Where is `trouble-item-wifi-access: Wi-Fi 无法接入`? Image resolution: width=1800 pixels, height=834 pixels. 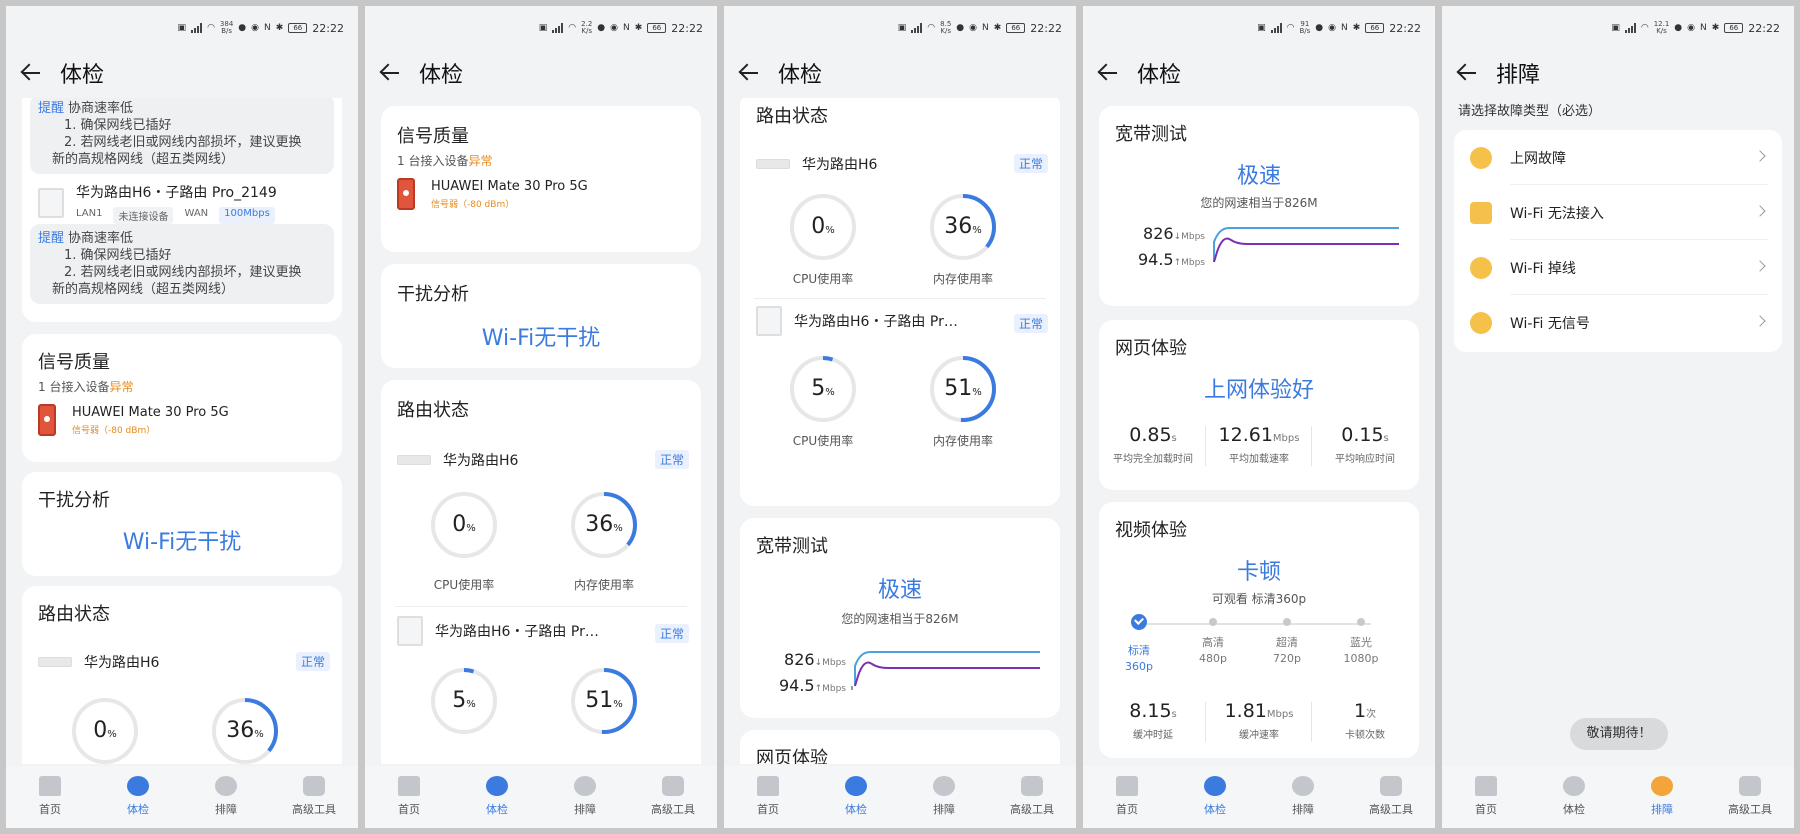 trouble-item-wifi-access: Wi-Fi 无法接入 is located at coordinates (1618, 212).